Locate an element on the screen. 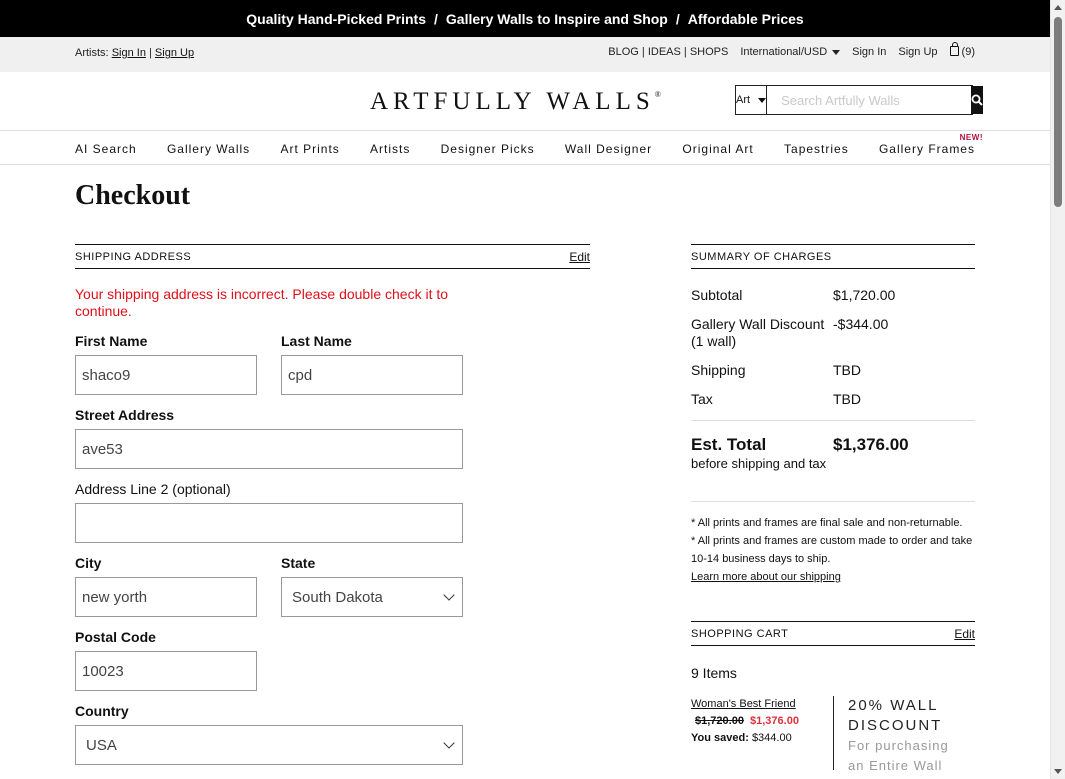 The image size is (1065, 779). est-total-sub: before shipping and tax is located at coordinates (759, 463).